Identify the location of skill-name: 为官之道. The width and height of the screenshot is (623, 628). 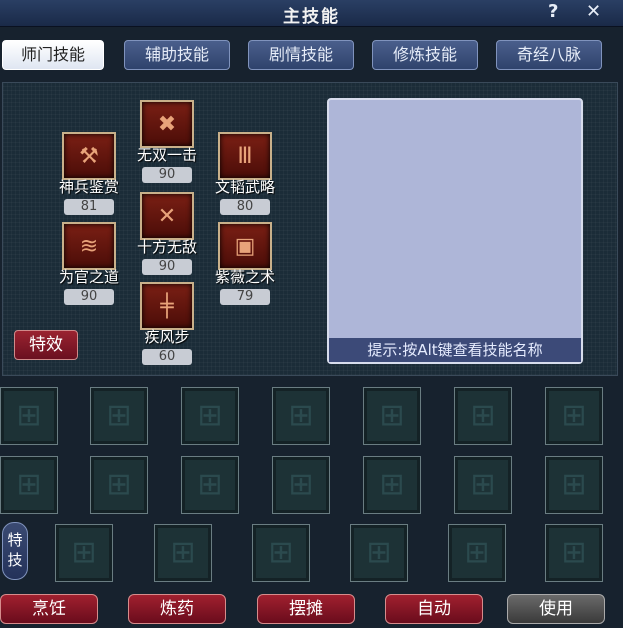
(88, 277).